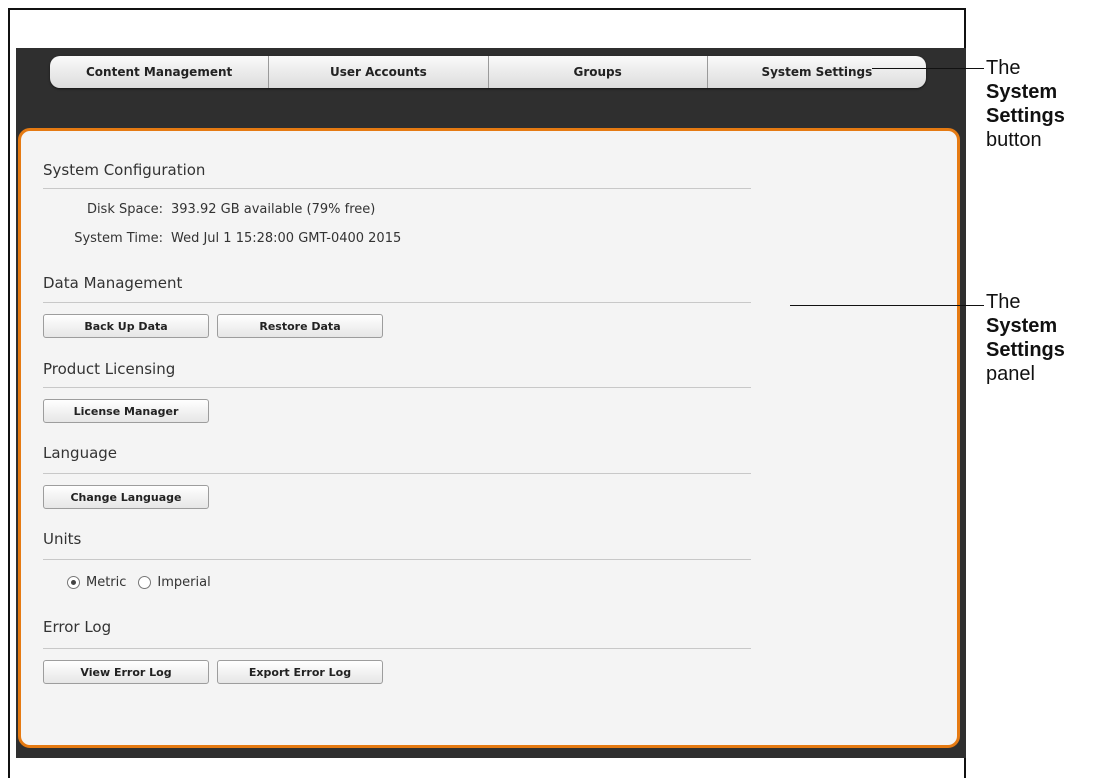  I want to click on disk-space-label: Disk Space:, so click(124, 209).